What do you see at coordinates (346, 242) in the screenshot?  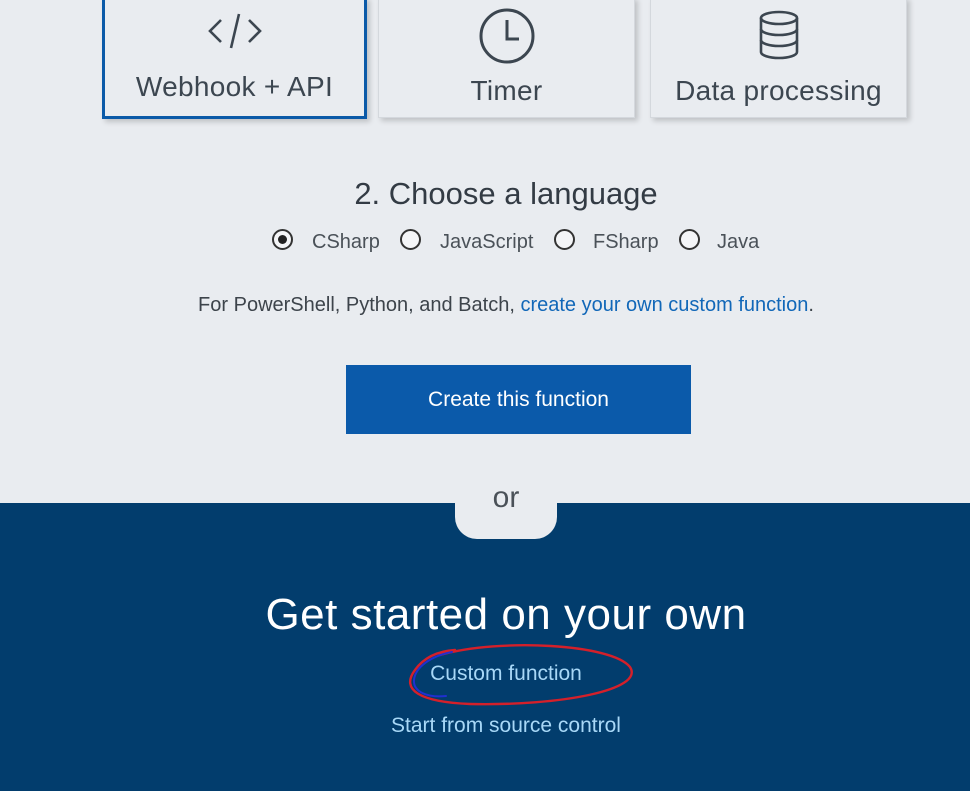 I see `radio-label-csharp: CSharp` at bounding box center [346, 242].